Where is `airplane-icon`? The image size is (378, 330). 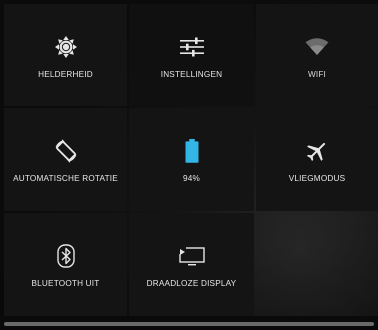
airplane-icon is located at coordinates (317, 151).